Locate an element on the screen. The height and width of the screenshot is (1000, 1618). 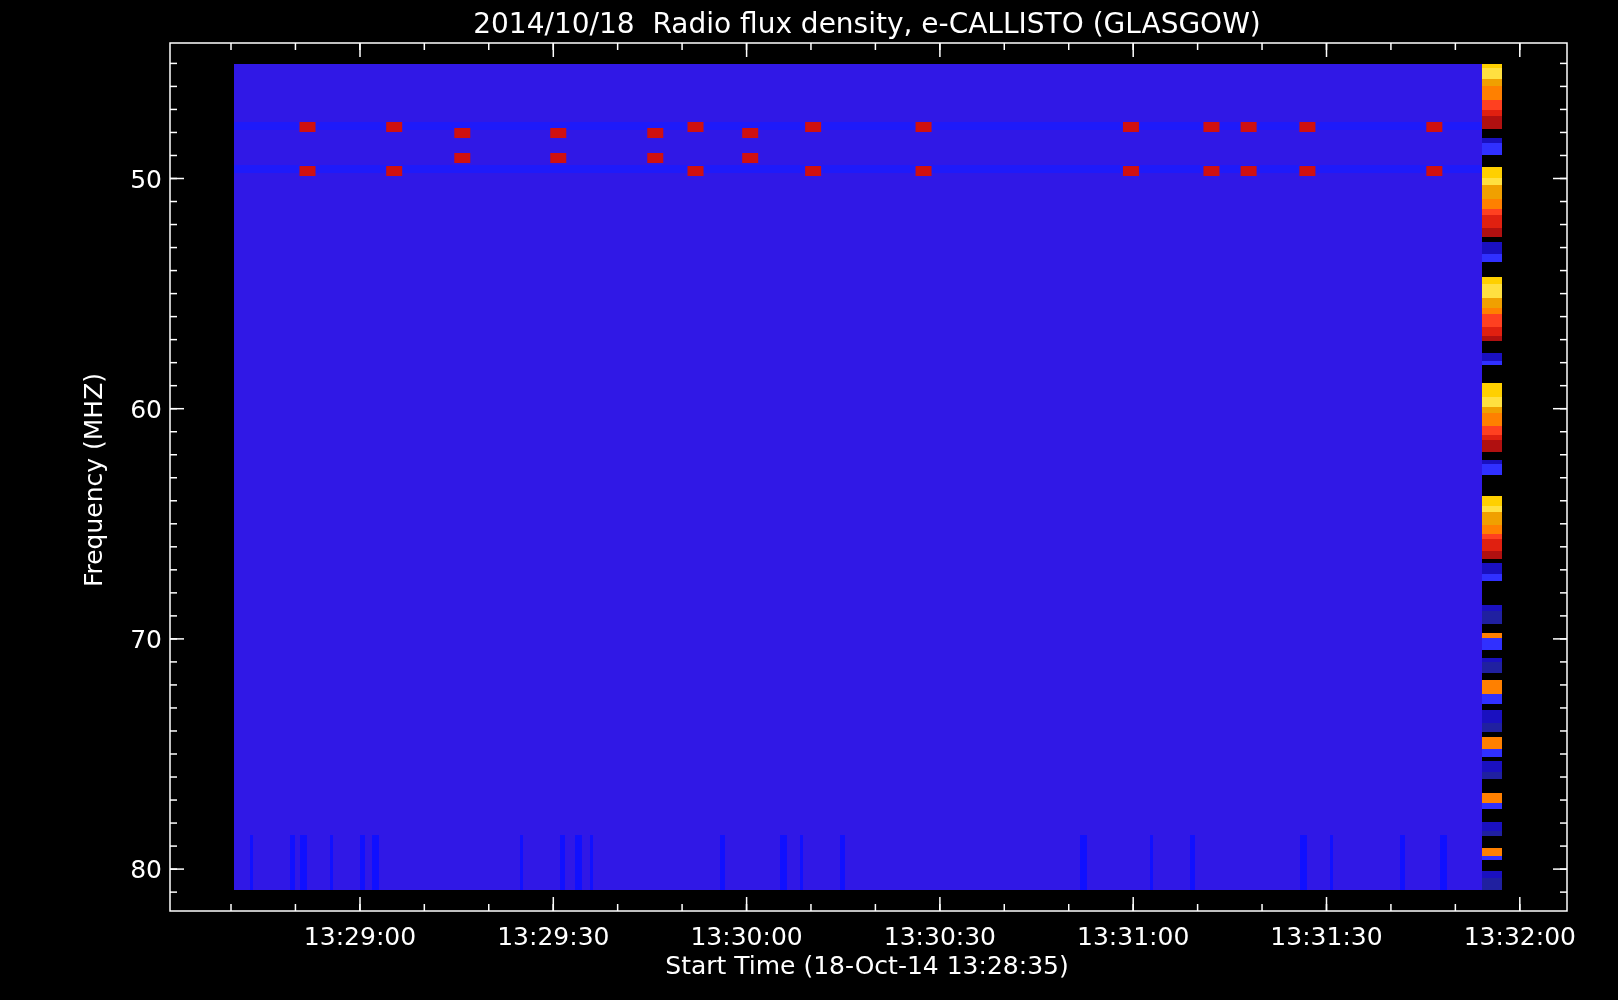
y-axis-label: Frequency (MHZ) is located at coordinates (93, 480).